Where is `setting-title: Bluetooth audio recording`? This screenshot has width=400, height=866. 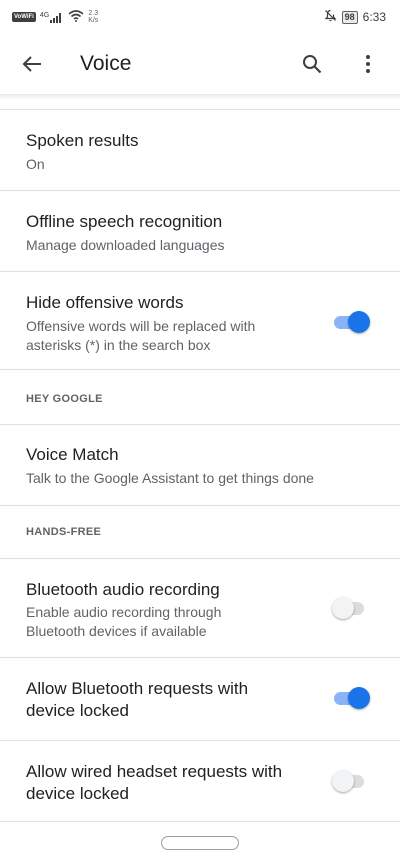
setting-title: Bluetooth audio recording is located at coordinates (123, 589).